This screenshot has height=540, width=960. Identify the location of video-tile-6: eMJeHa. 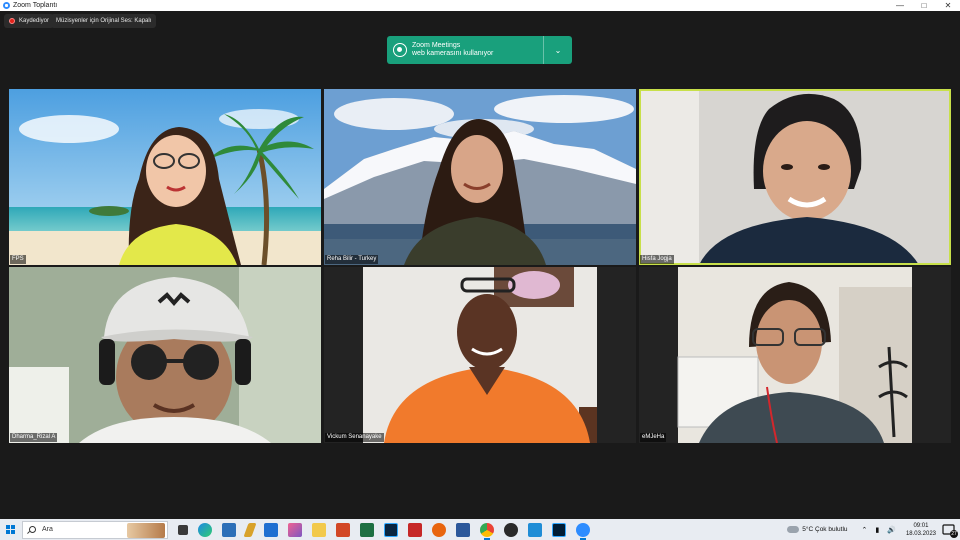
(795, 355).